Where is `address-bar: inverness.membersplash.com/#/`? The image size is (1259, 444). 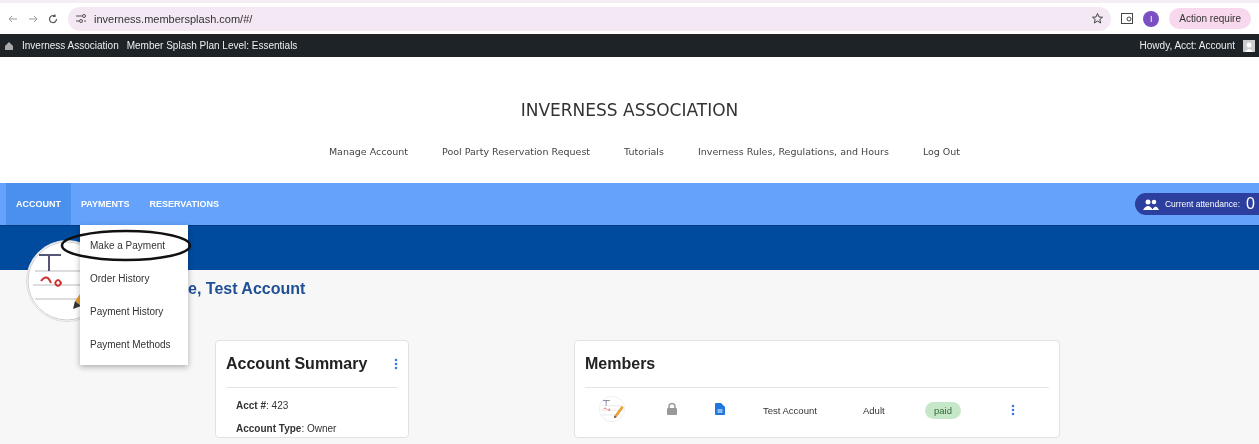 address-bar: inverness.membersplash.com/#/ is located at coordinates (590, 18).